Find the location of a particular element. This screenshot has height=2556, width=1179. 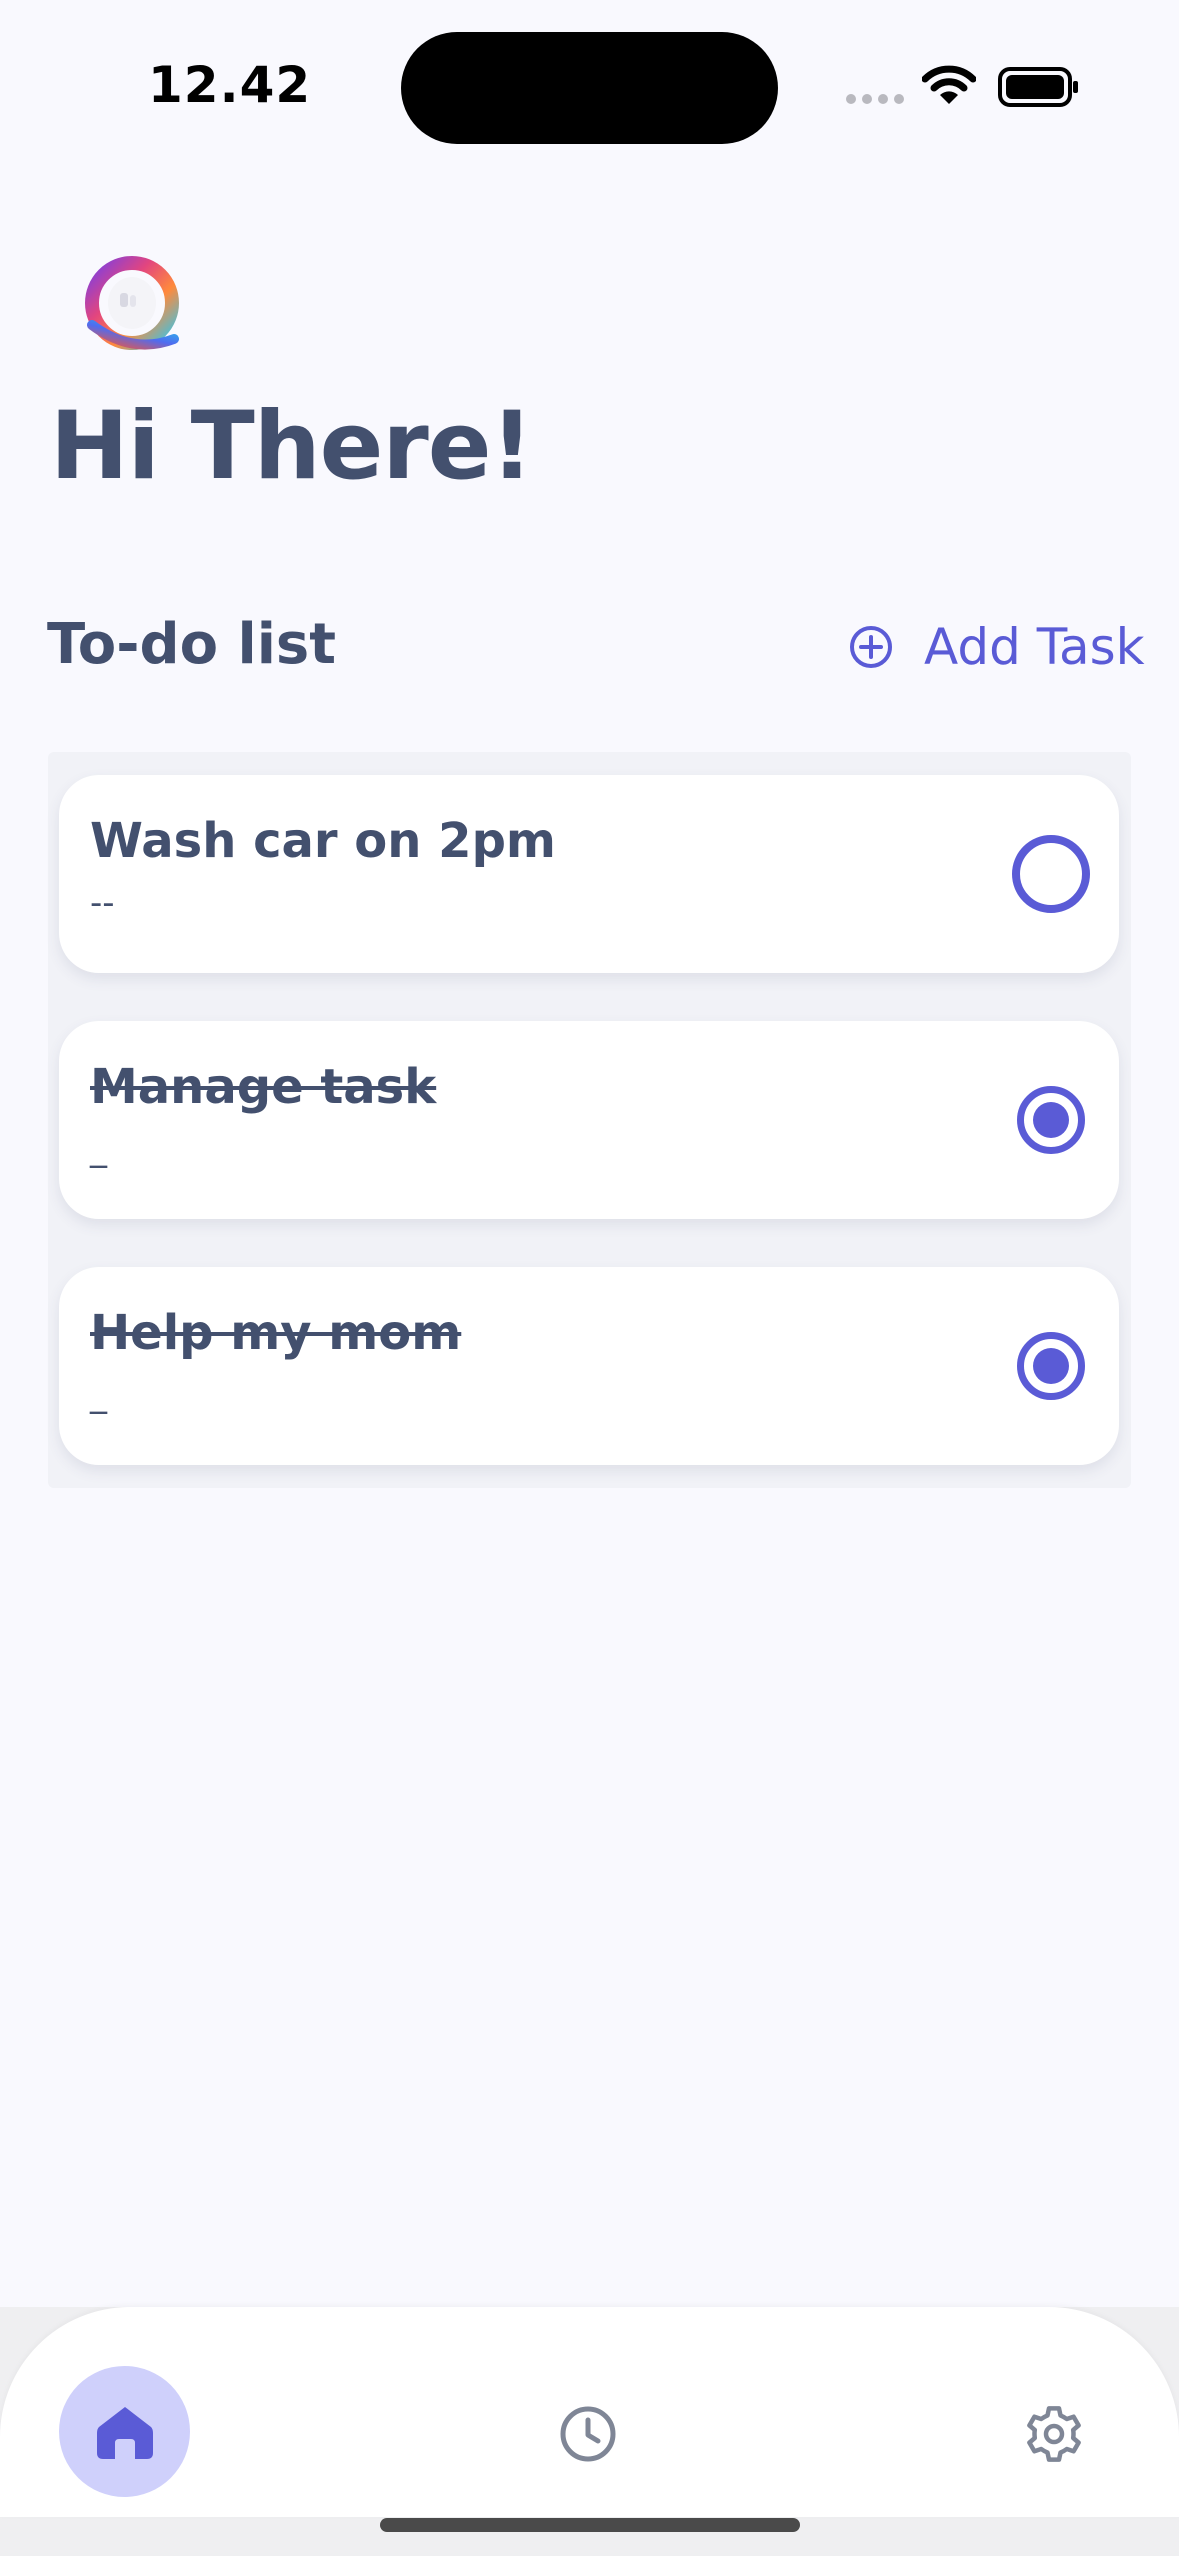

dynamic-island is located at coordinates (589, 88).